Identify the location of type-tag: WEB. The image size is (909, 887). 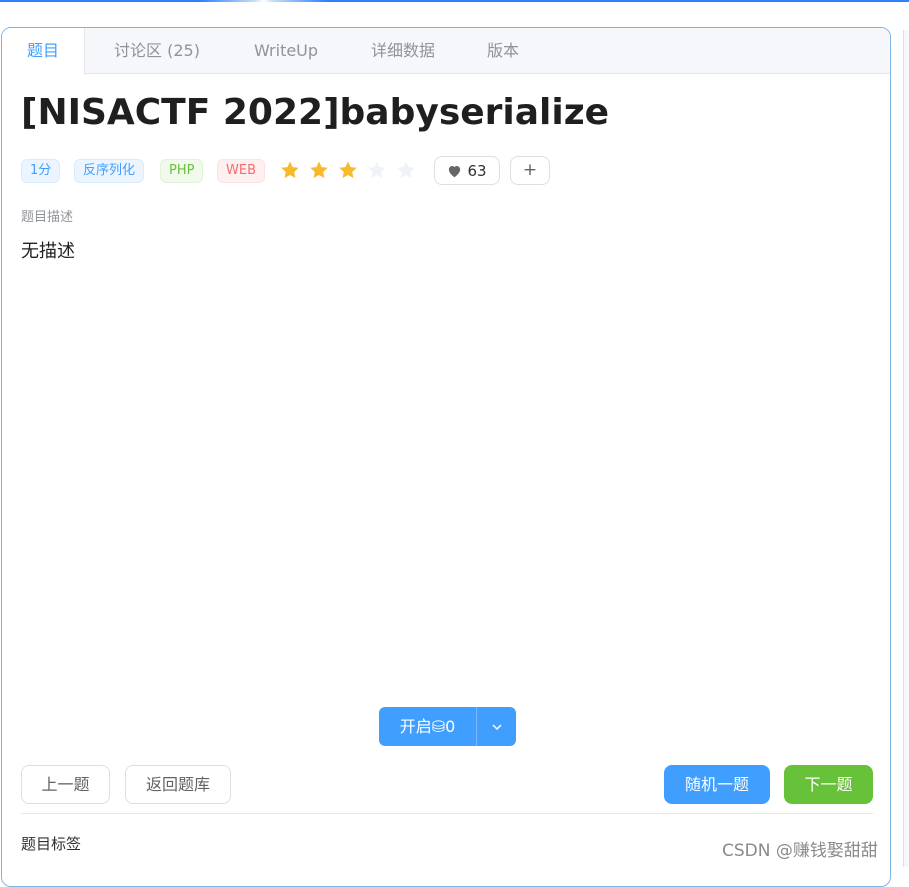
(241, 171).